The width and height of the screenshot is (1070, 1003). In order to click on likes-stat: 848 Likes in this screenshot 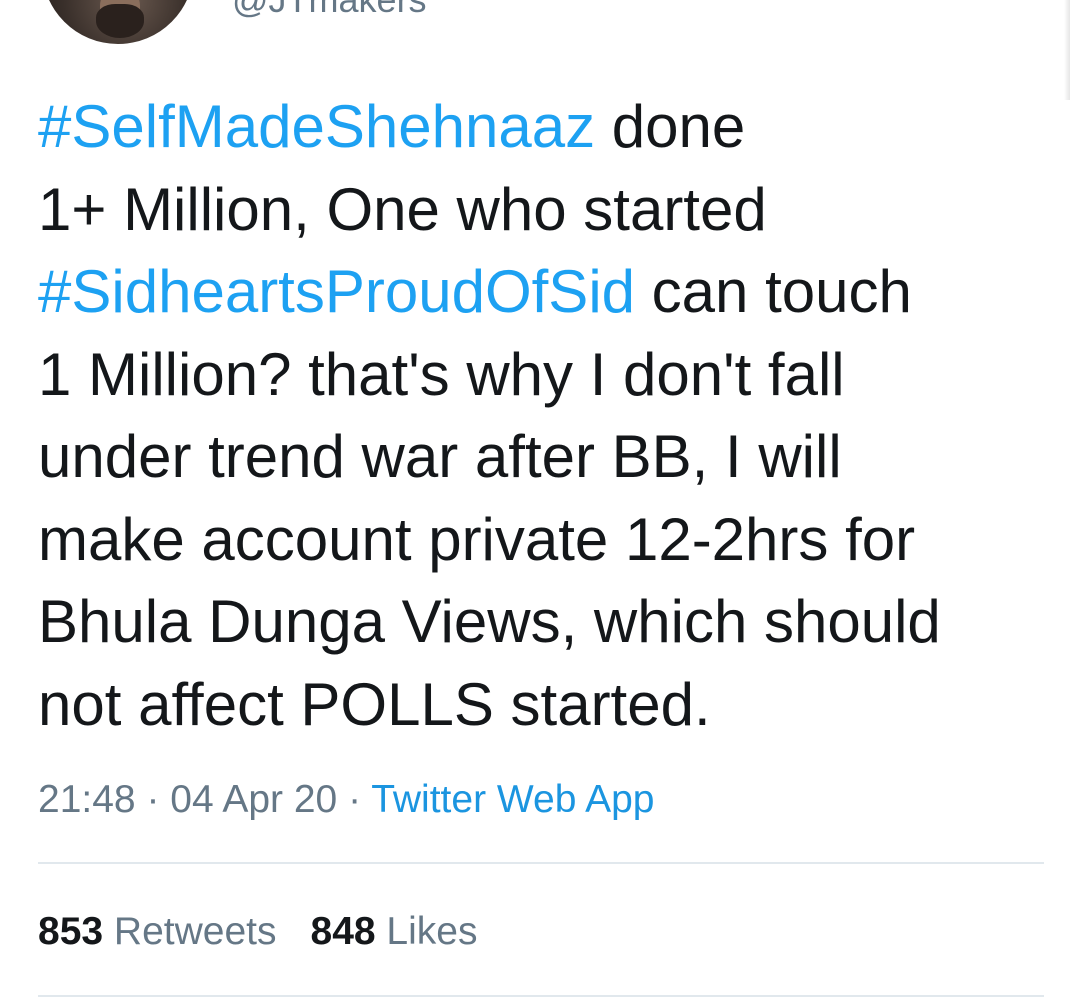, I will do `click(394, 931)`.